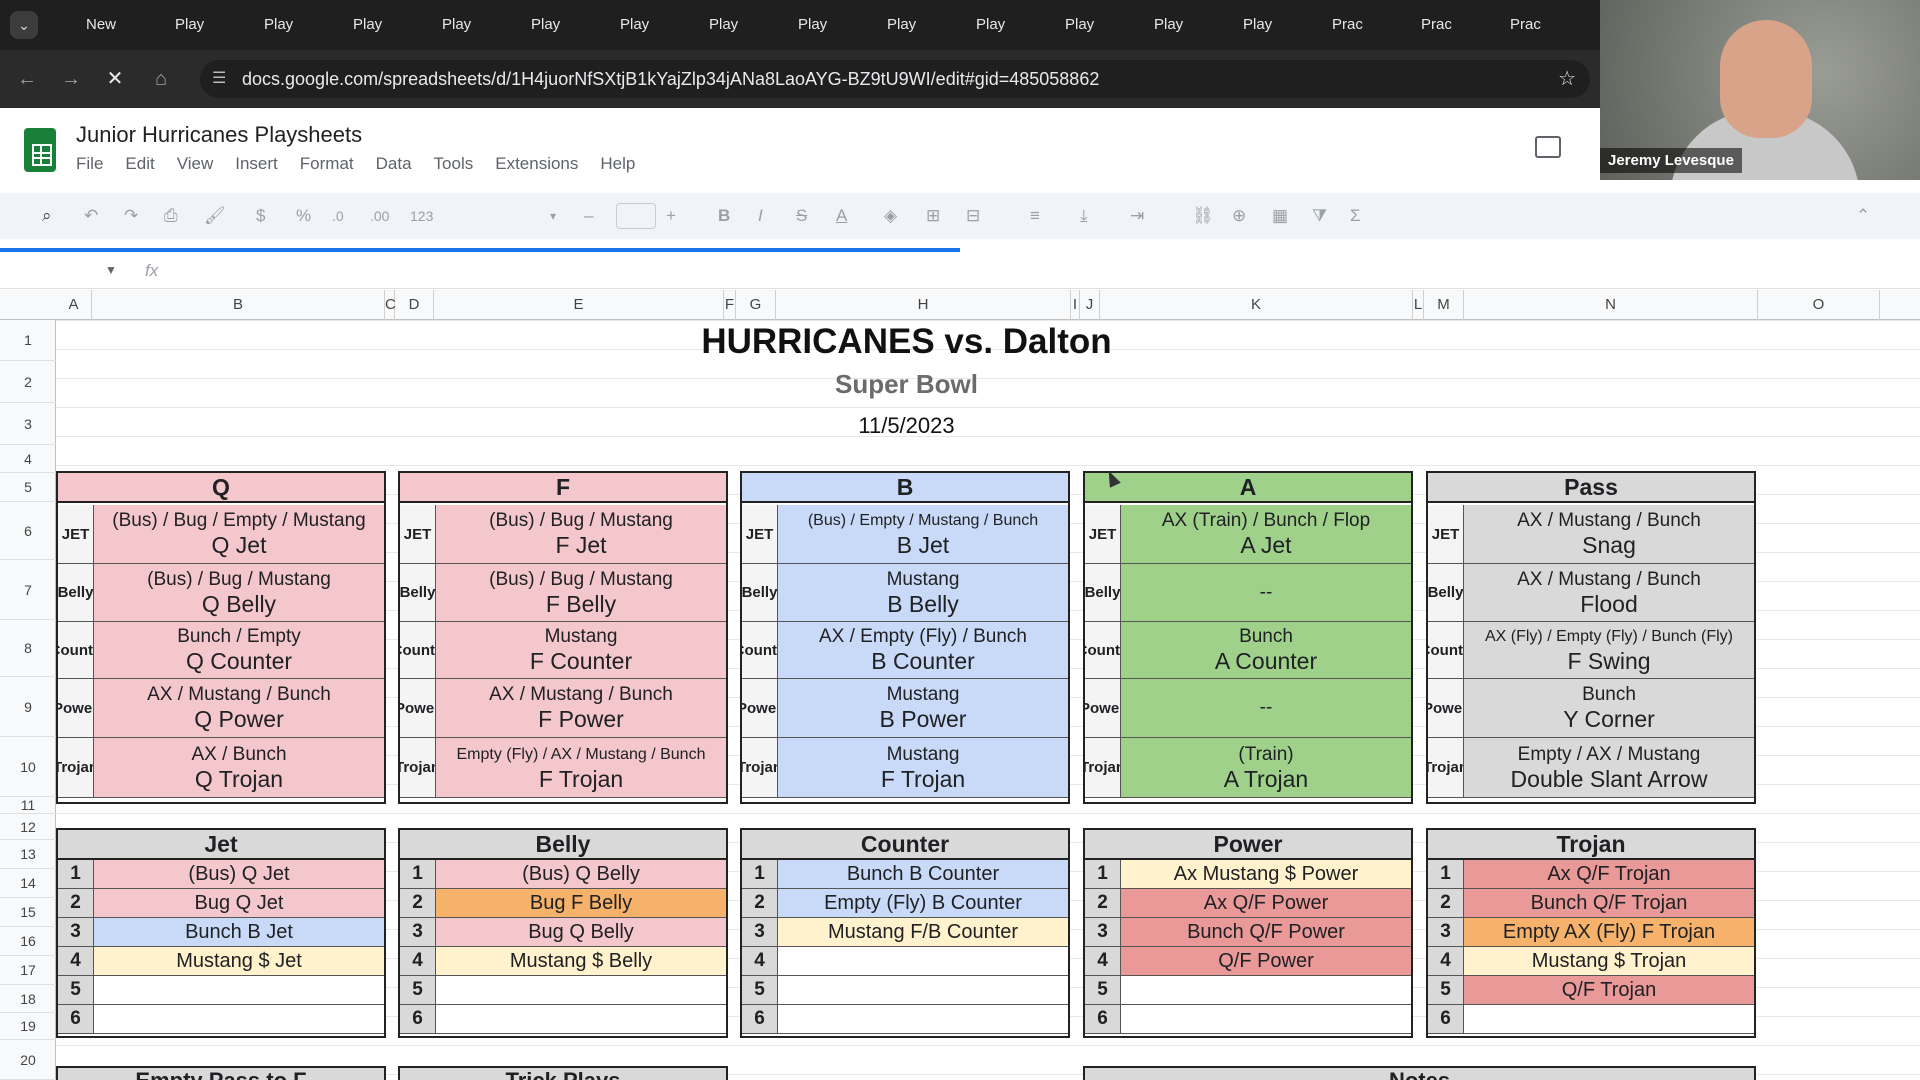 This screenshot has width=1920, height=1080. What do you see at coordinates (28, 912) in the screenshot?
I see `row-header-15: 15` at bounding box center [28, 912].